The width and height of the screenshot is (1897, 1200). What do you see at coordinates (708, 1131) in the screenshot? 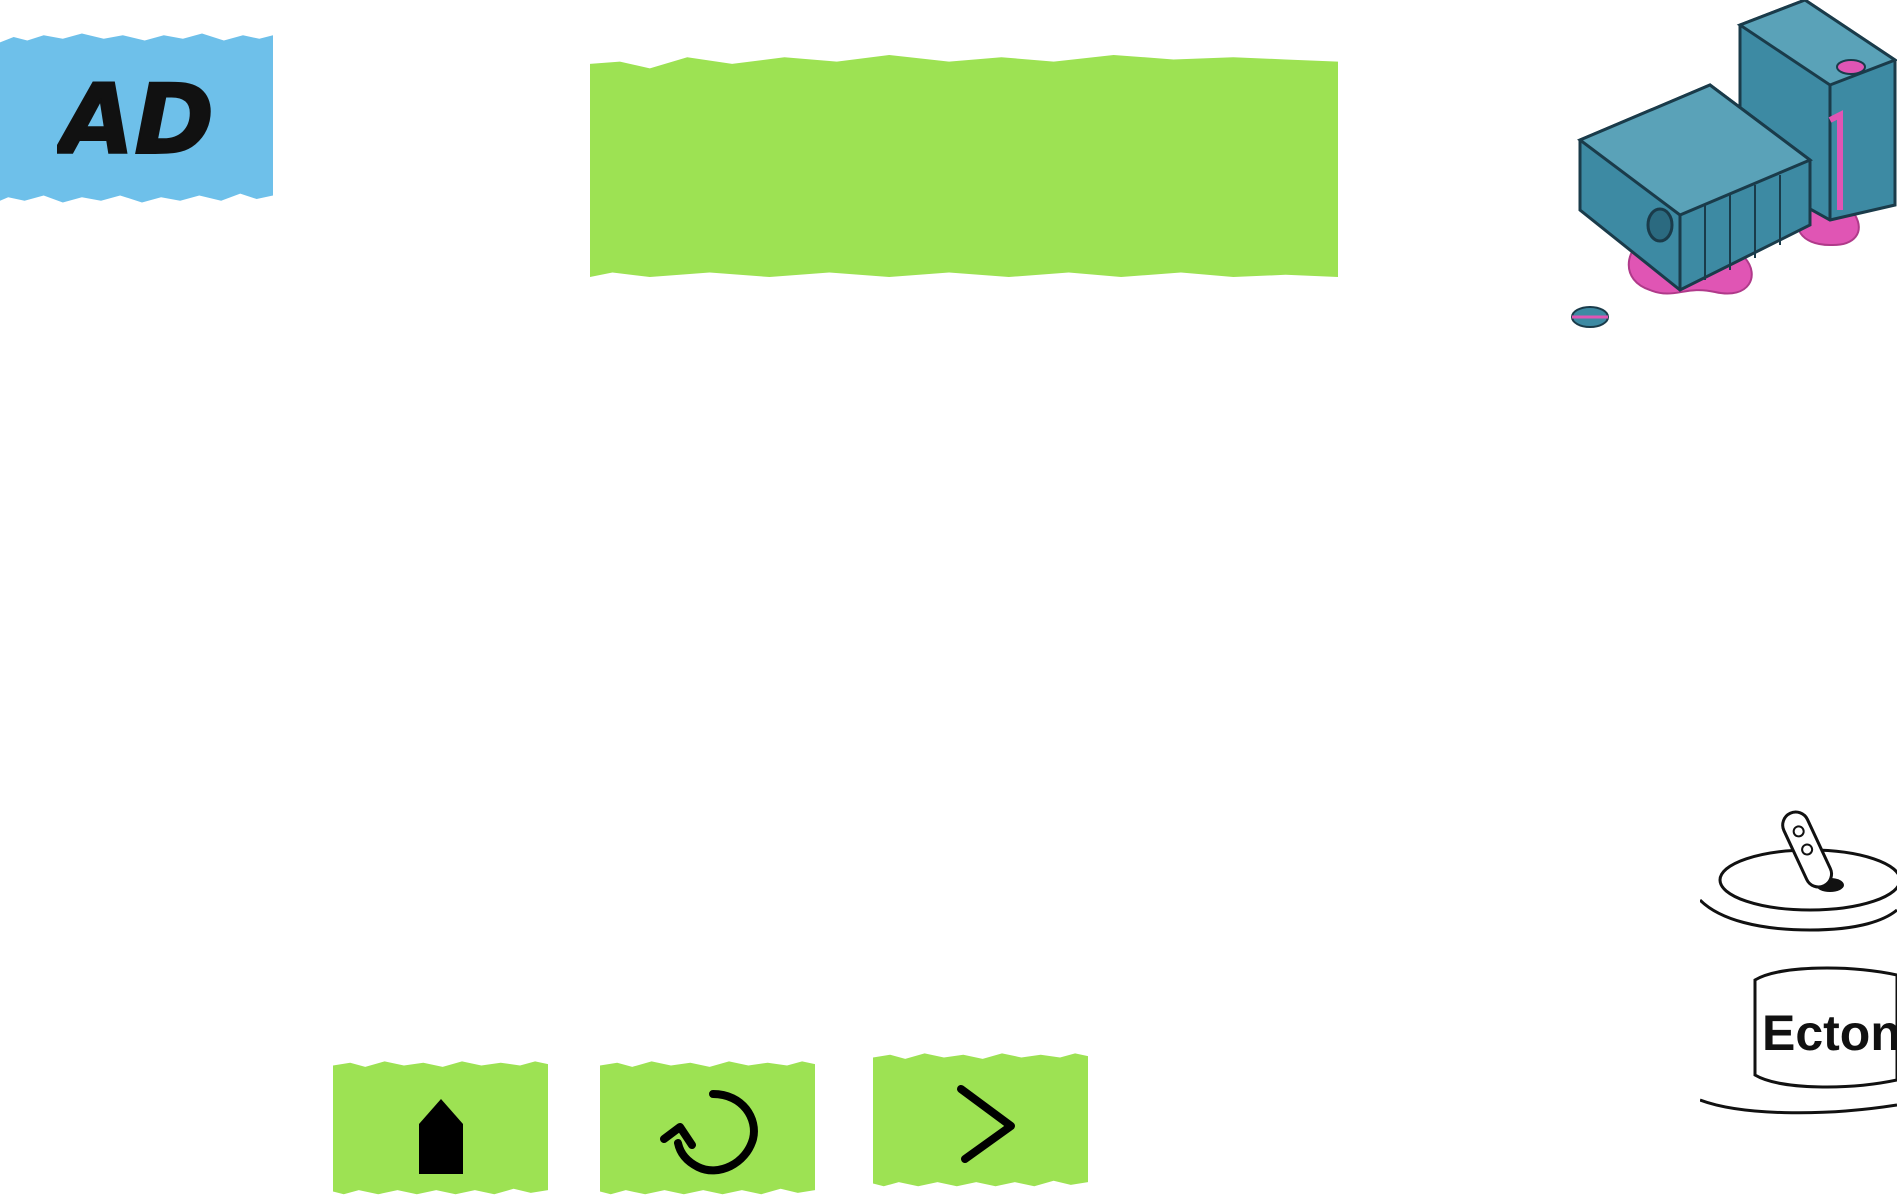
I see `replay-icon` at bounding box center [708, 1131].